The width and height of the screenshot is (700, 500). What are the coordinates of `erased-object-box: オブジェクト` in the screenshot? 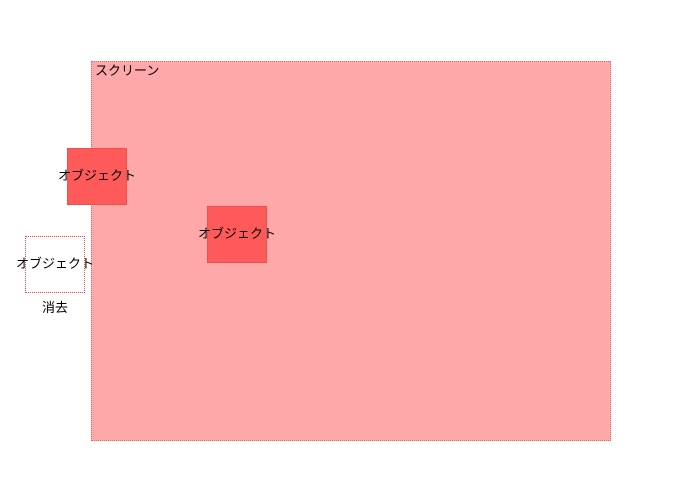 It's located at (55, 264).